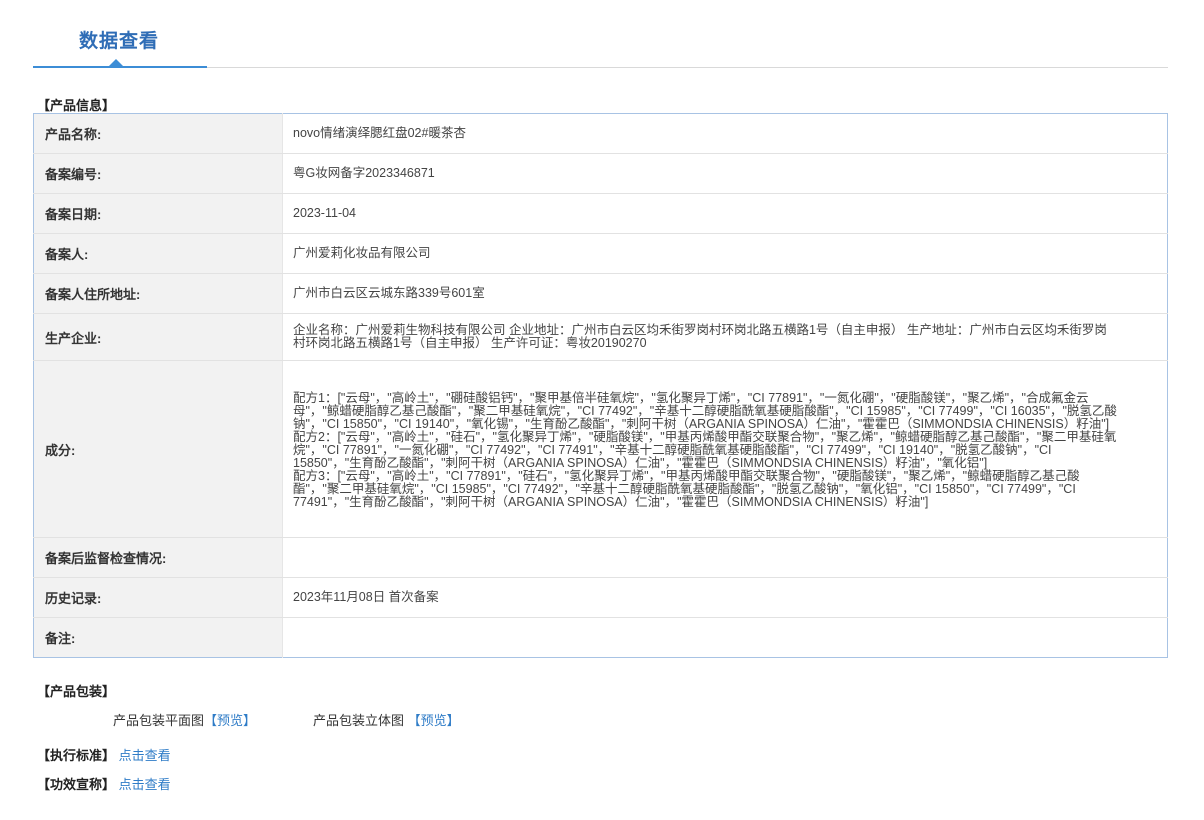 Image resolution: width=1204 pixels, height=820 pixels. Describe the element at coordinates (725, 133) in the screenshot. I see `row-value: novo情绪演绎腮红盘02#暖茶杏` at that location.